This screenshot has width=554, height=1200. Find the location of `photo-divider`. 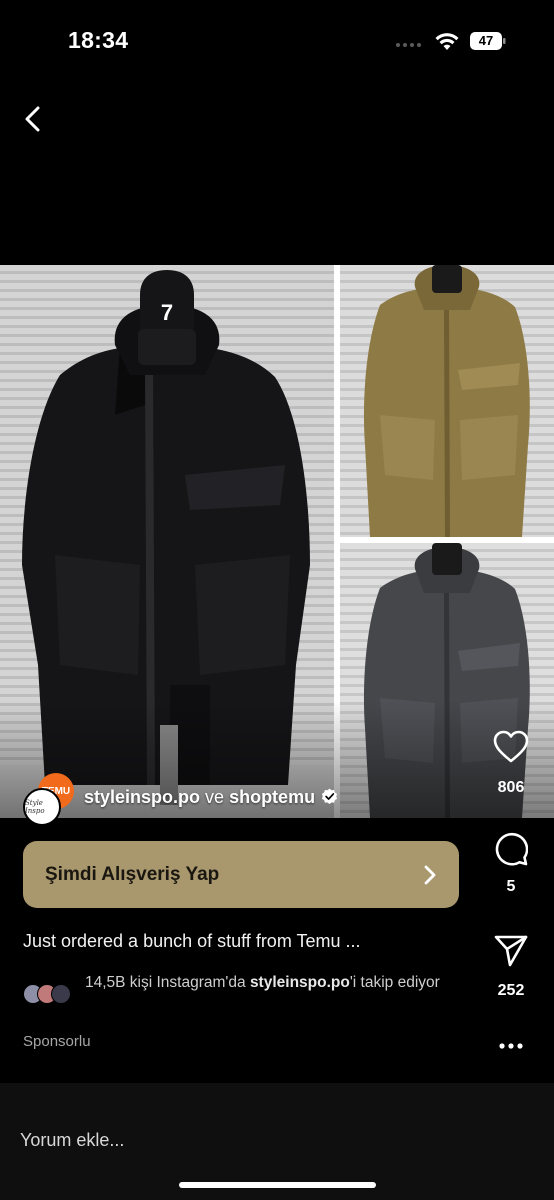

photo-divider is located at coordinates (447, 540).